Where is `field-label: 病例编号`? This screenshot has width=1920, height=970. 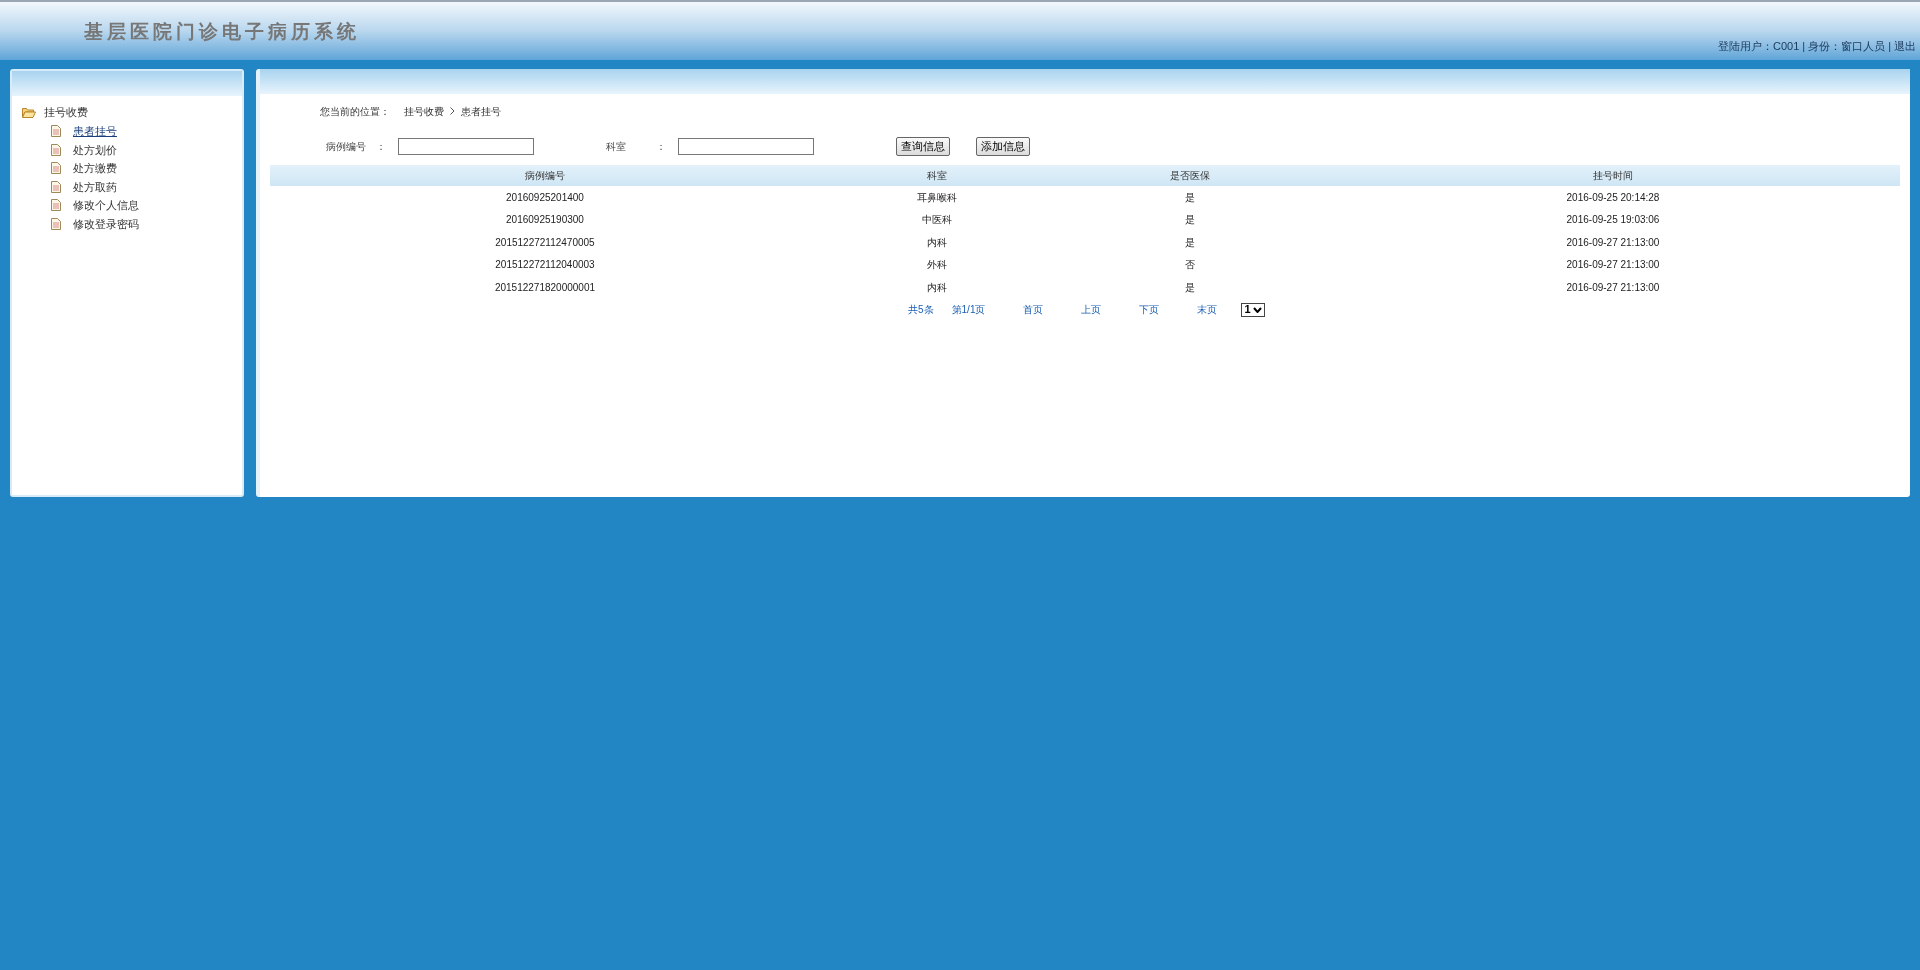 field-label: 病例编号 is located at coordinates (346, 146).